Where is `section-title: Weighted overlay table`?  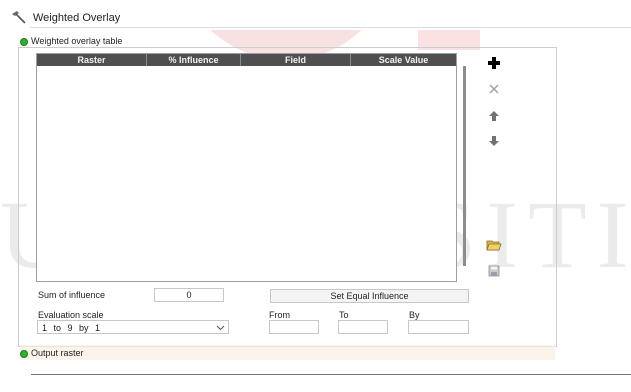
section-title: Weighted overlay table is located at coordinates (76, 41).